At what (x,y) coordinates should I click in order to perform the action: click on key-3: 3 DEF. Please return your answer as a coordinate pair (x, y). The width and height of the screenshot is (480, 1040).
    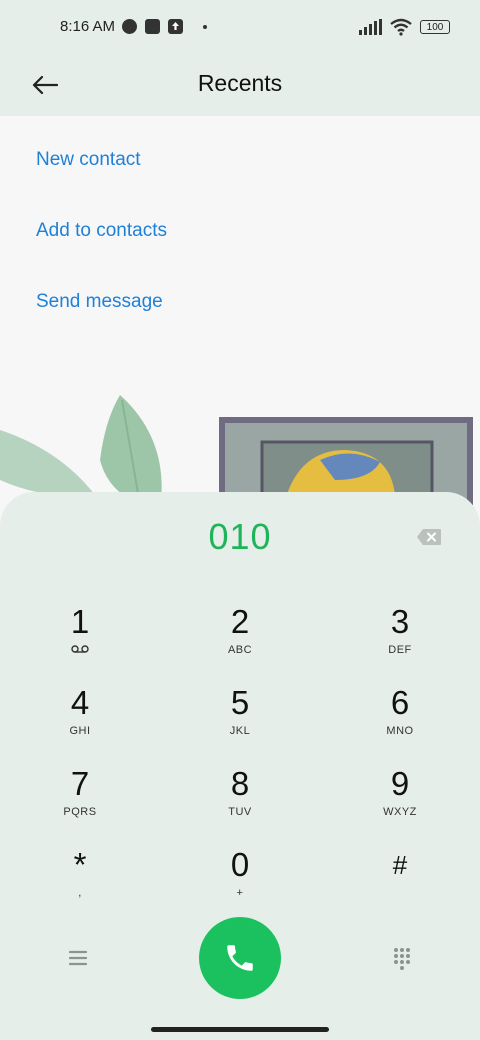
    Looking at the image, I should click on (400, 644).